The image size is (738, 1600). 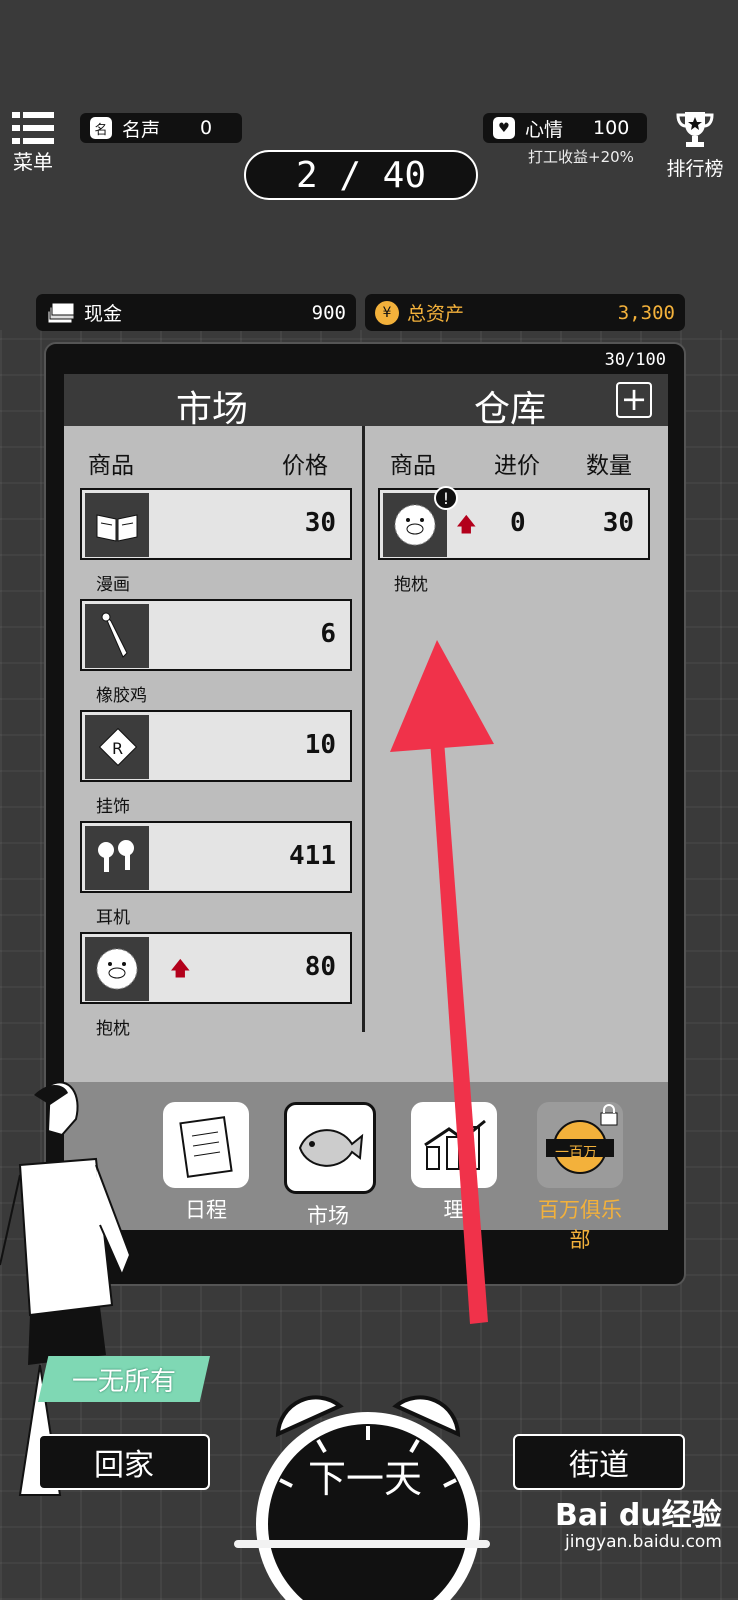 I want to click on leaderboard-label: 排行榜, so click(x=695, y=169).